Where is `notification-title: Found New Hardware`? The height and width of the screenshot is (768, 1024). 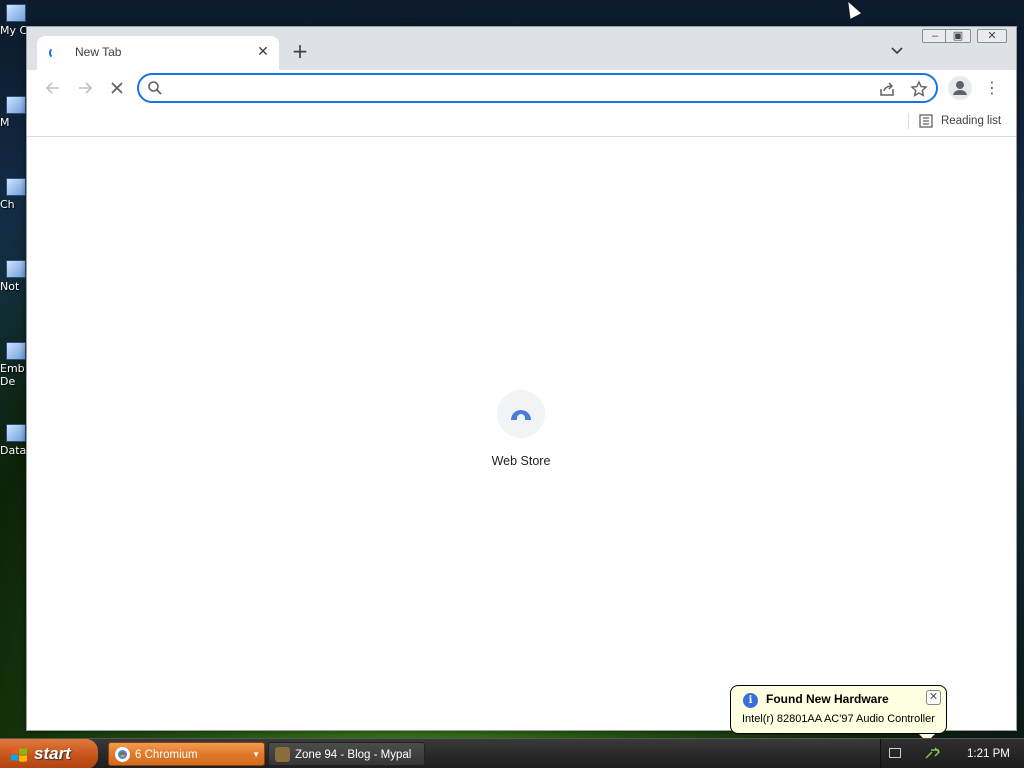
notification-title: Found New Hardware is located at coordinates (827, 699).